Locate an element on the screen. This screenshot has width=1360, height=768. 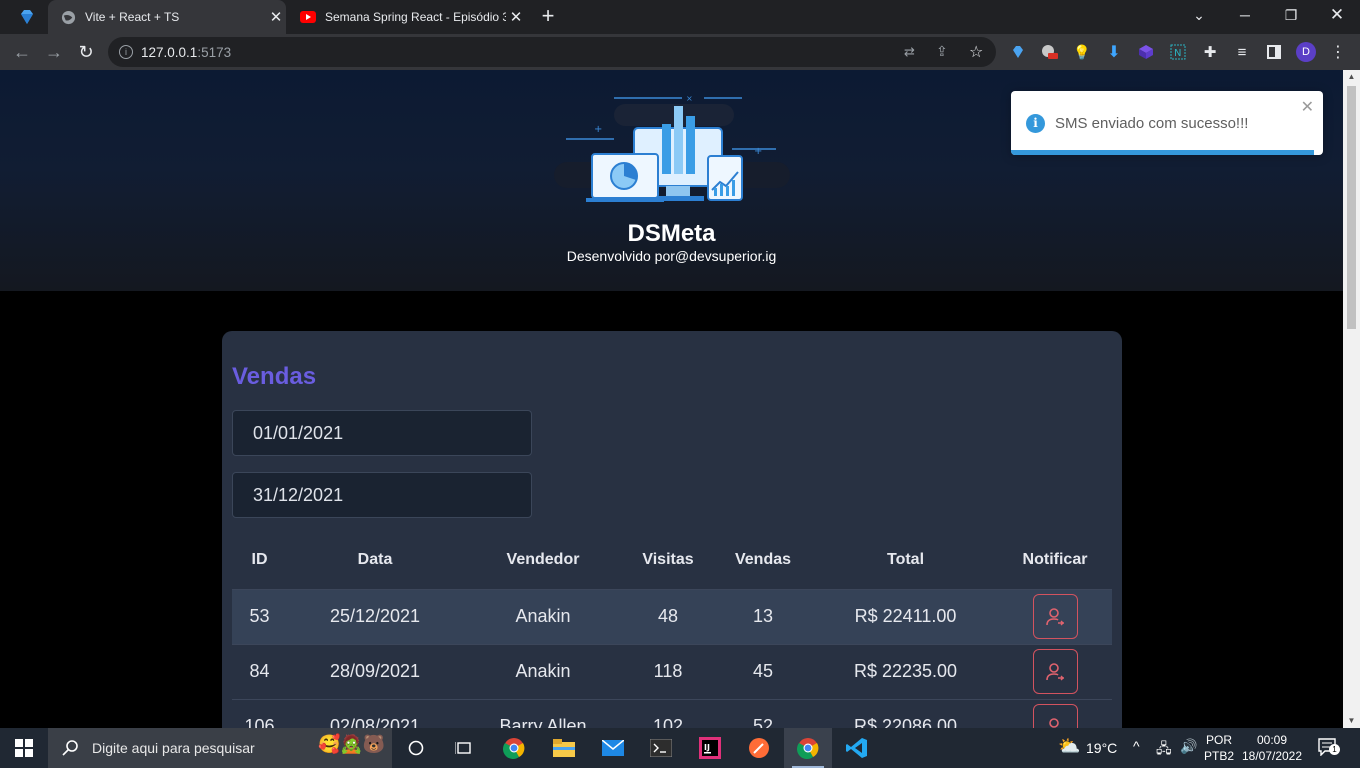
cell-deals: 52 is located at coordinates (763, 713).